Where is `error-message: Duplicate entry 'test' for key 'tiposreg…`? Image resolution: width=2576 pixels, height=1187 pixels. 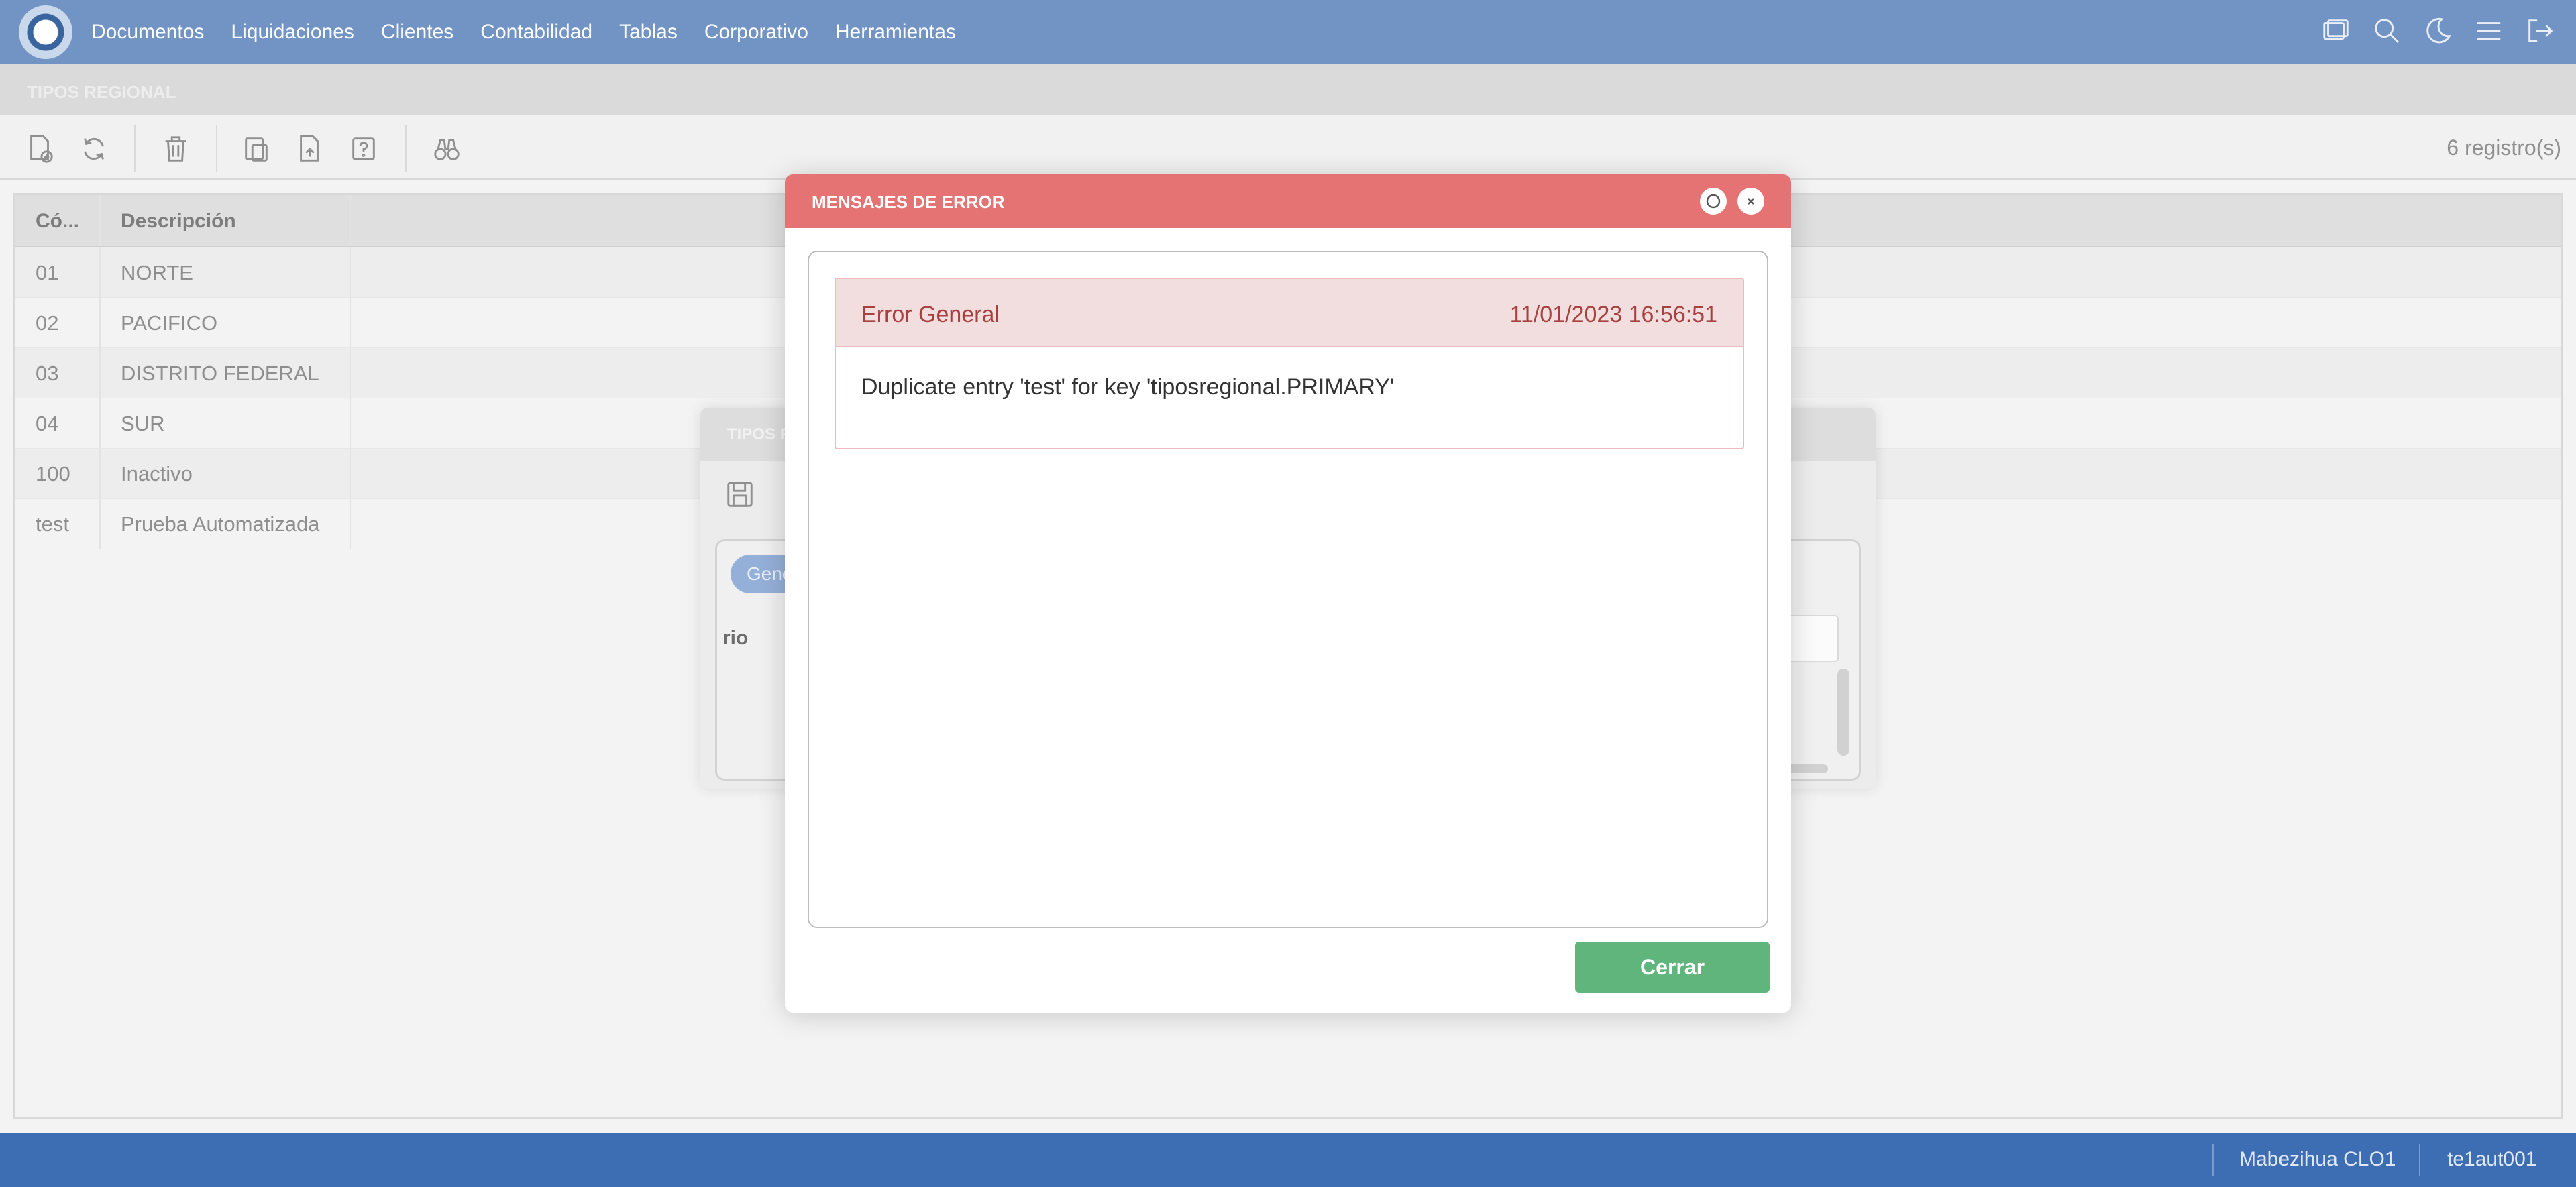 error-message: Duplicate entry 'test' for key 'tiposreg… is located at coordinates (1128, 387).